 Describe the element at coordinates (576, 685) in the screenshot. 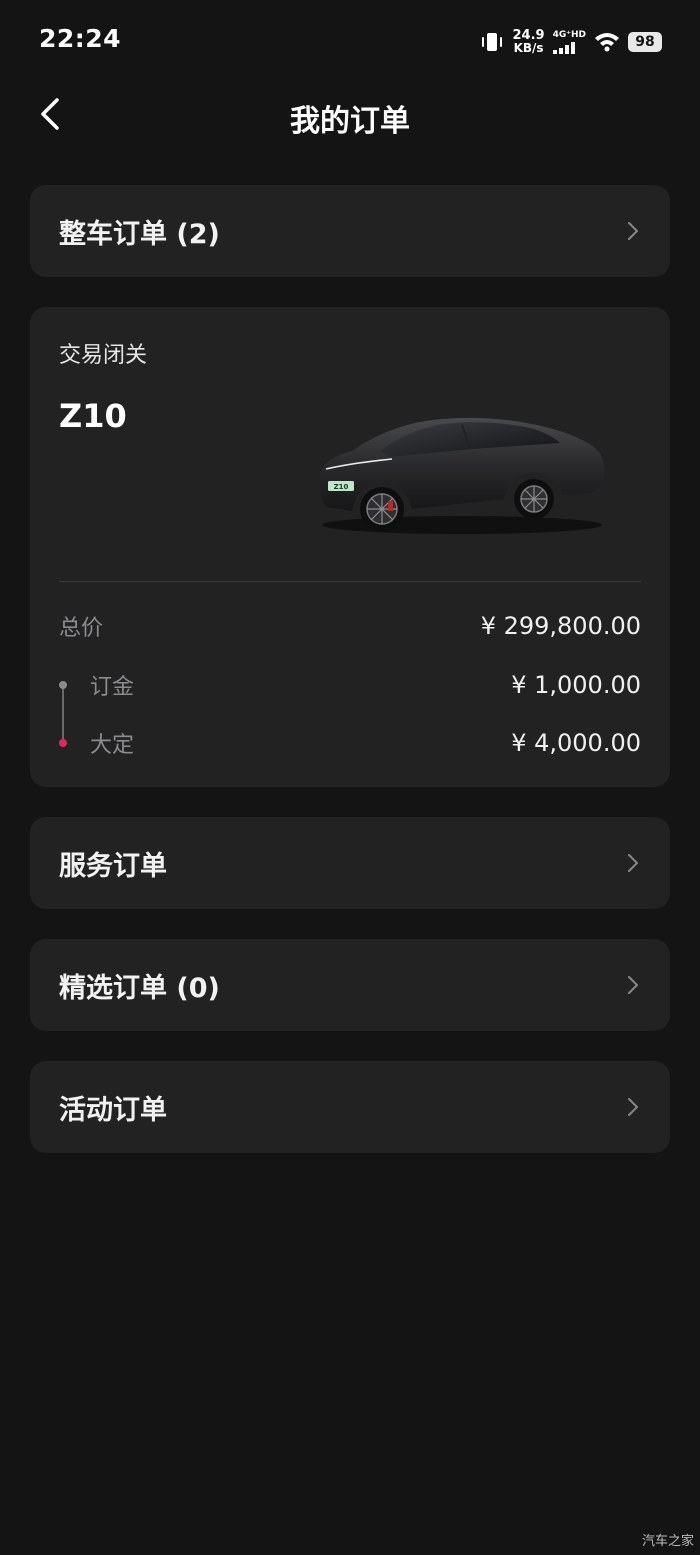

I see `deposit-value: ¥ 1,000.00` at that location.